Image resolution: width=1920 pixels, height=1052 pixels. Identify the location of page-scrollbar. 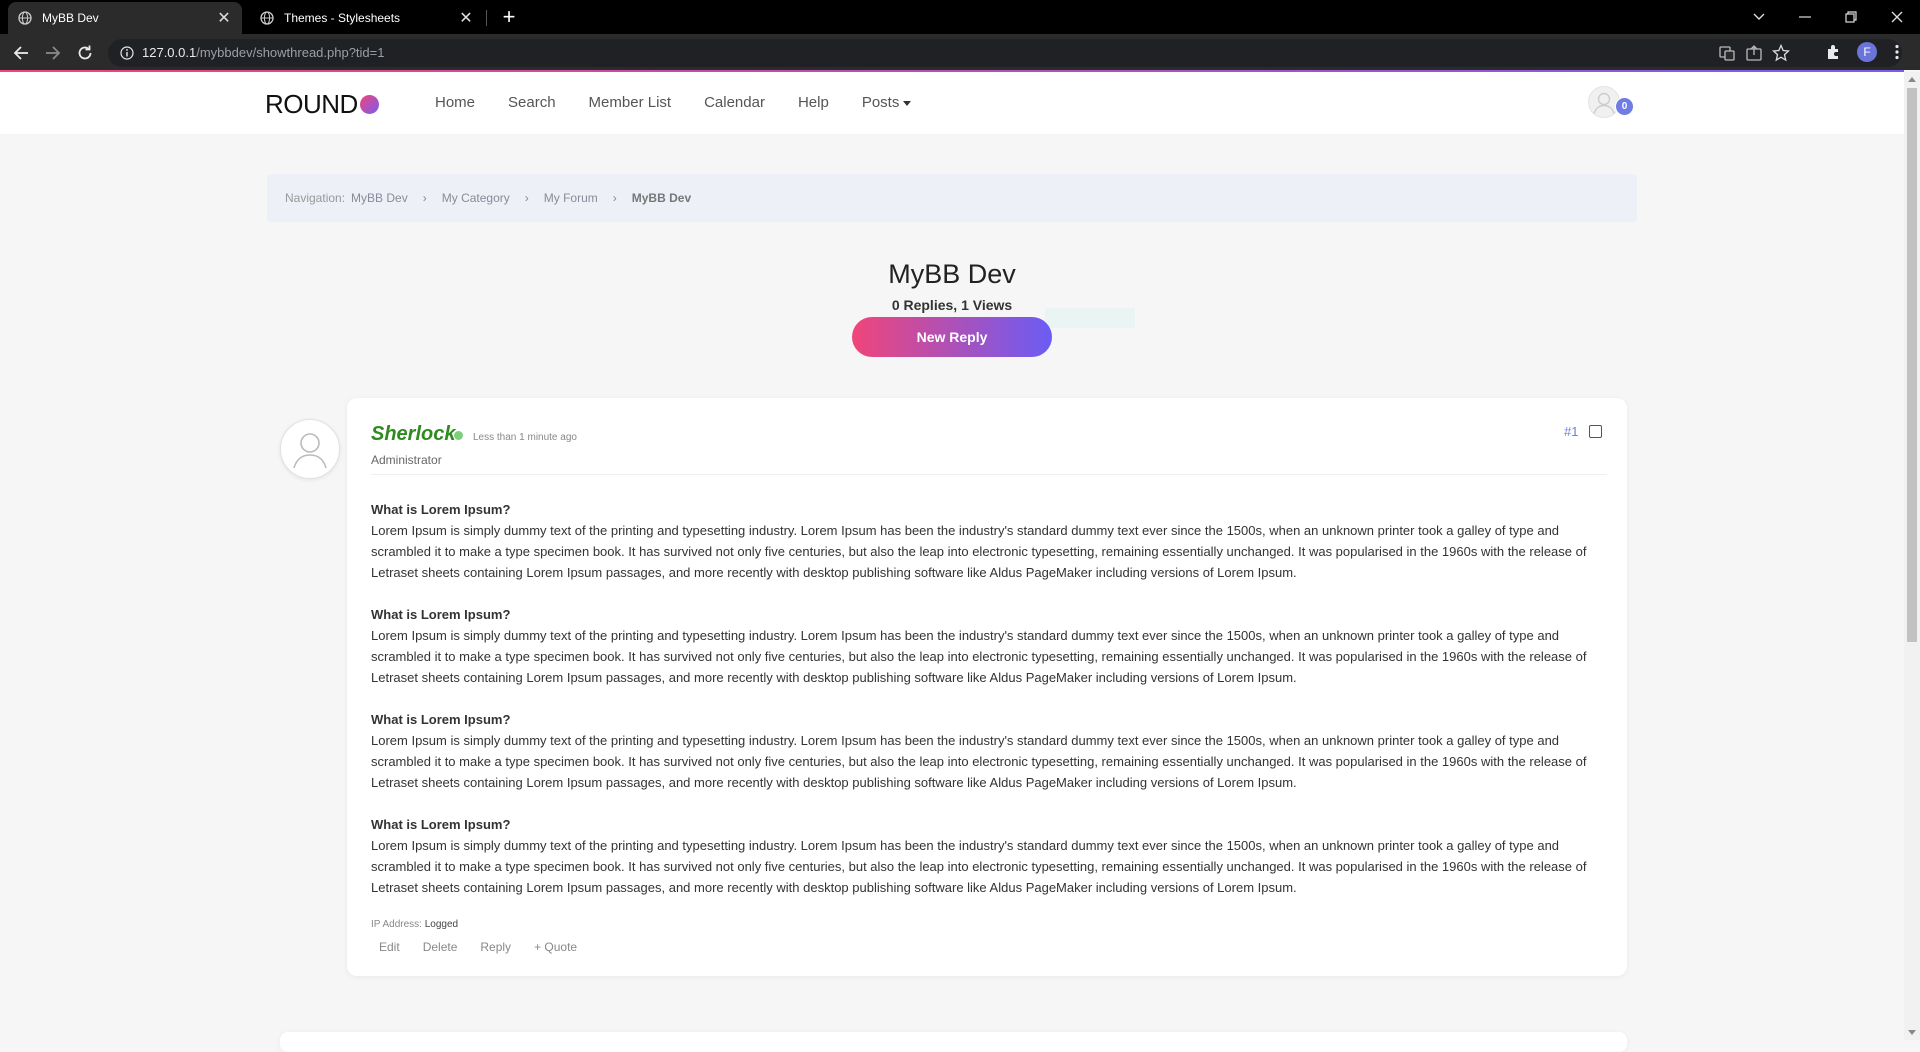
(1912, 556).